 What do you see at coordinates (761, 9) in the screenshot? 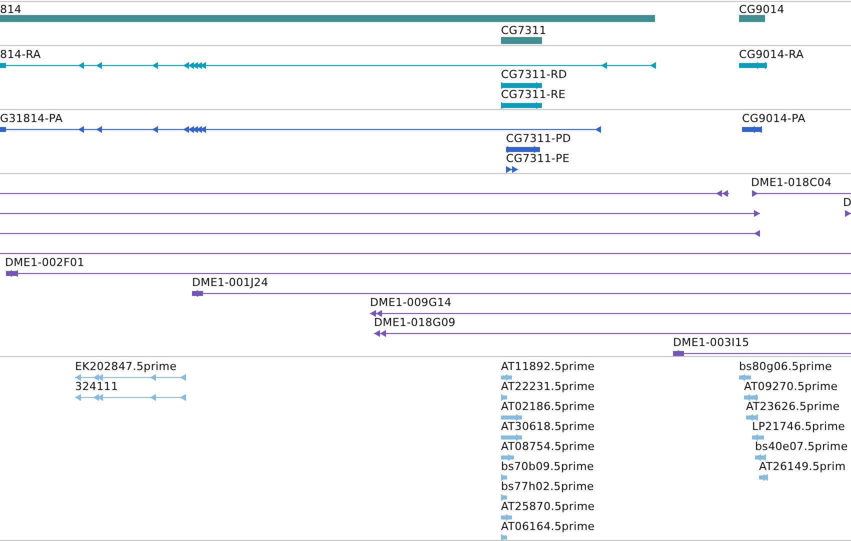
I see `feature-label: CG9014` at bounding box center [761, 9].